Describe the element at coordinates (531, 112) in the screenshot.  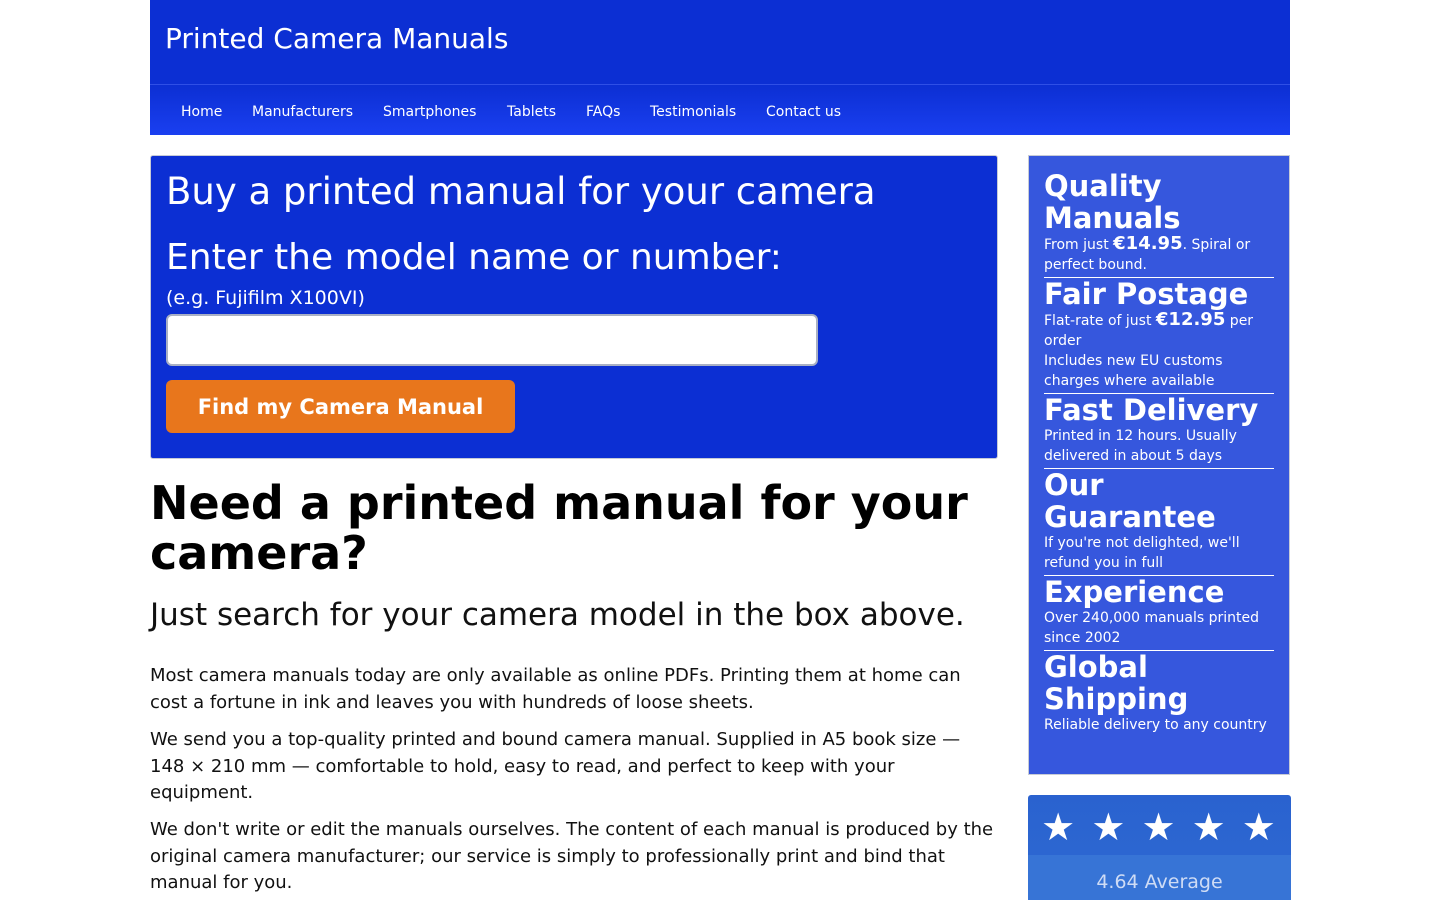
I see `nav-item-tablets: Tablets` at that location.